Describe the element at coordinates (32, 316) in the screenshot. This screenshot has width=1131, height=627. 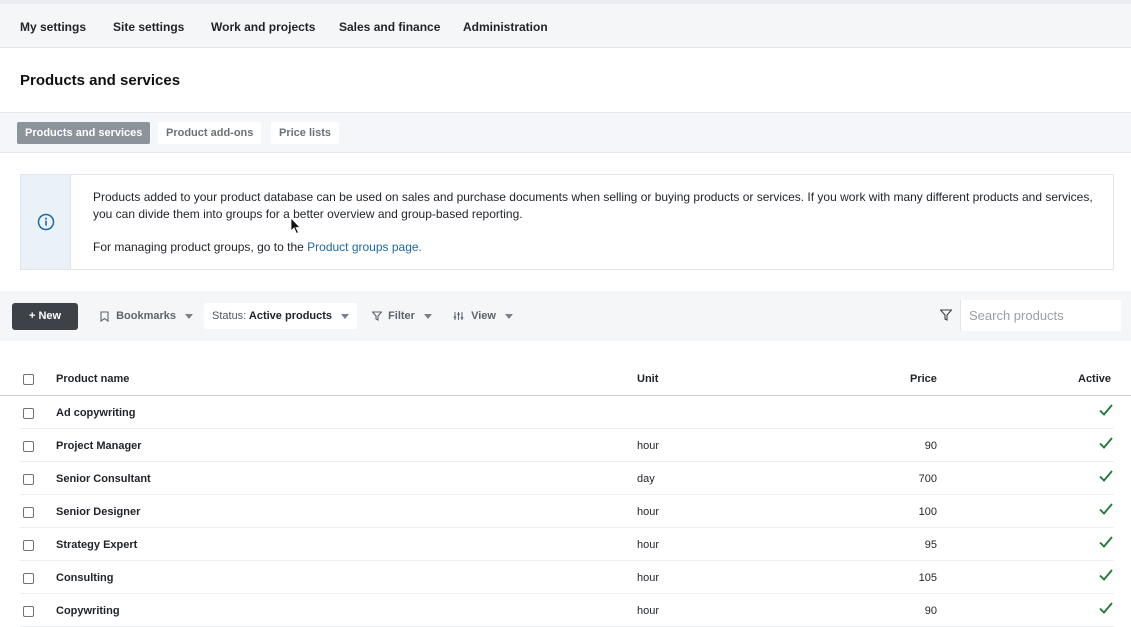
I see `plus-icon: +` at that location.